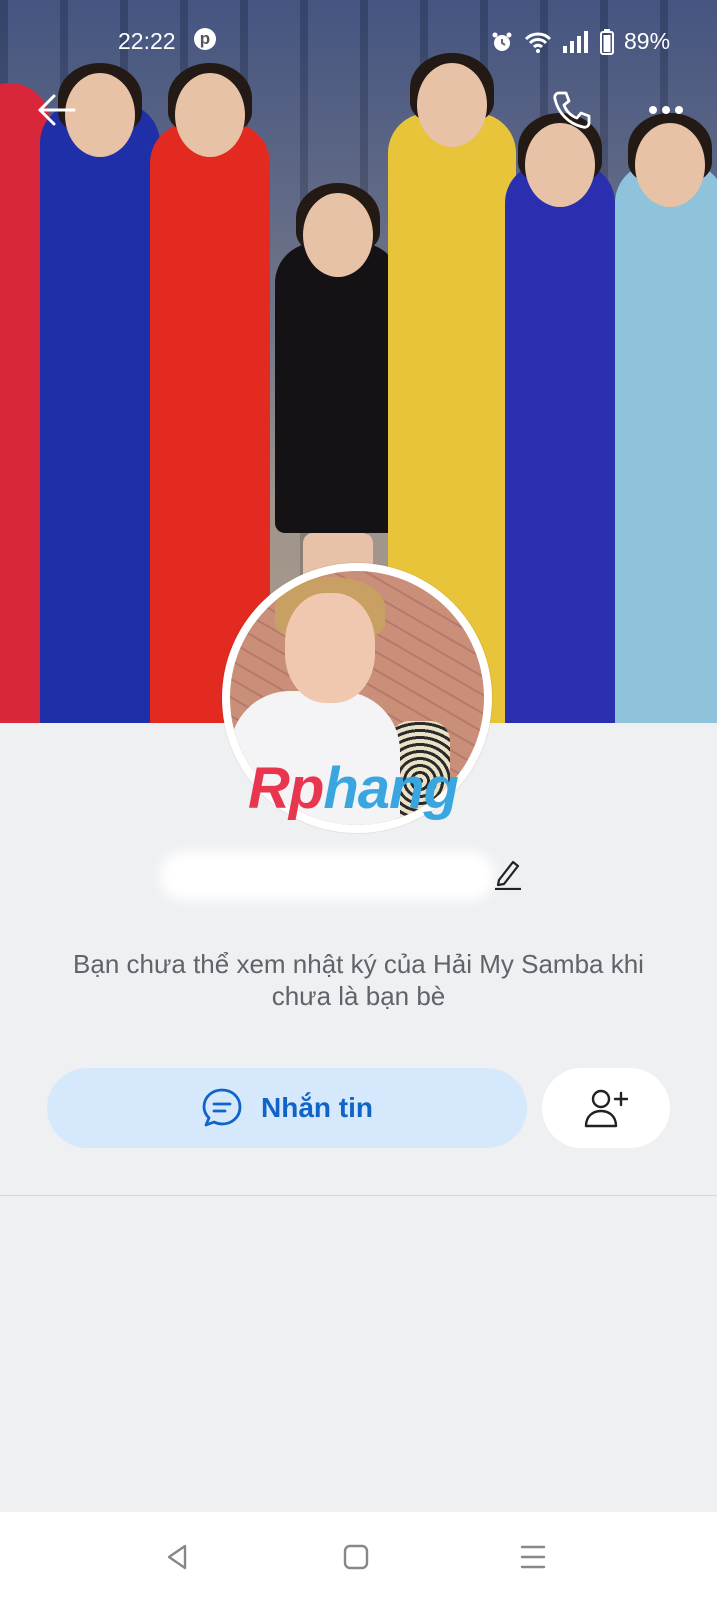 The width and height of the screenshot is (717, 1600). Describe the element at coordinates (353, 788) in the screenshot. I see `watermark-logo: Rphang` at that location.